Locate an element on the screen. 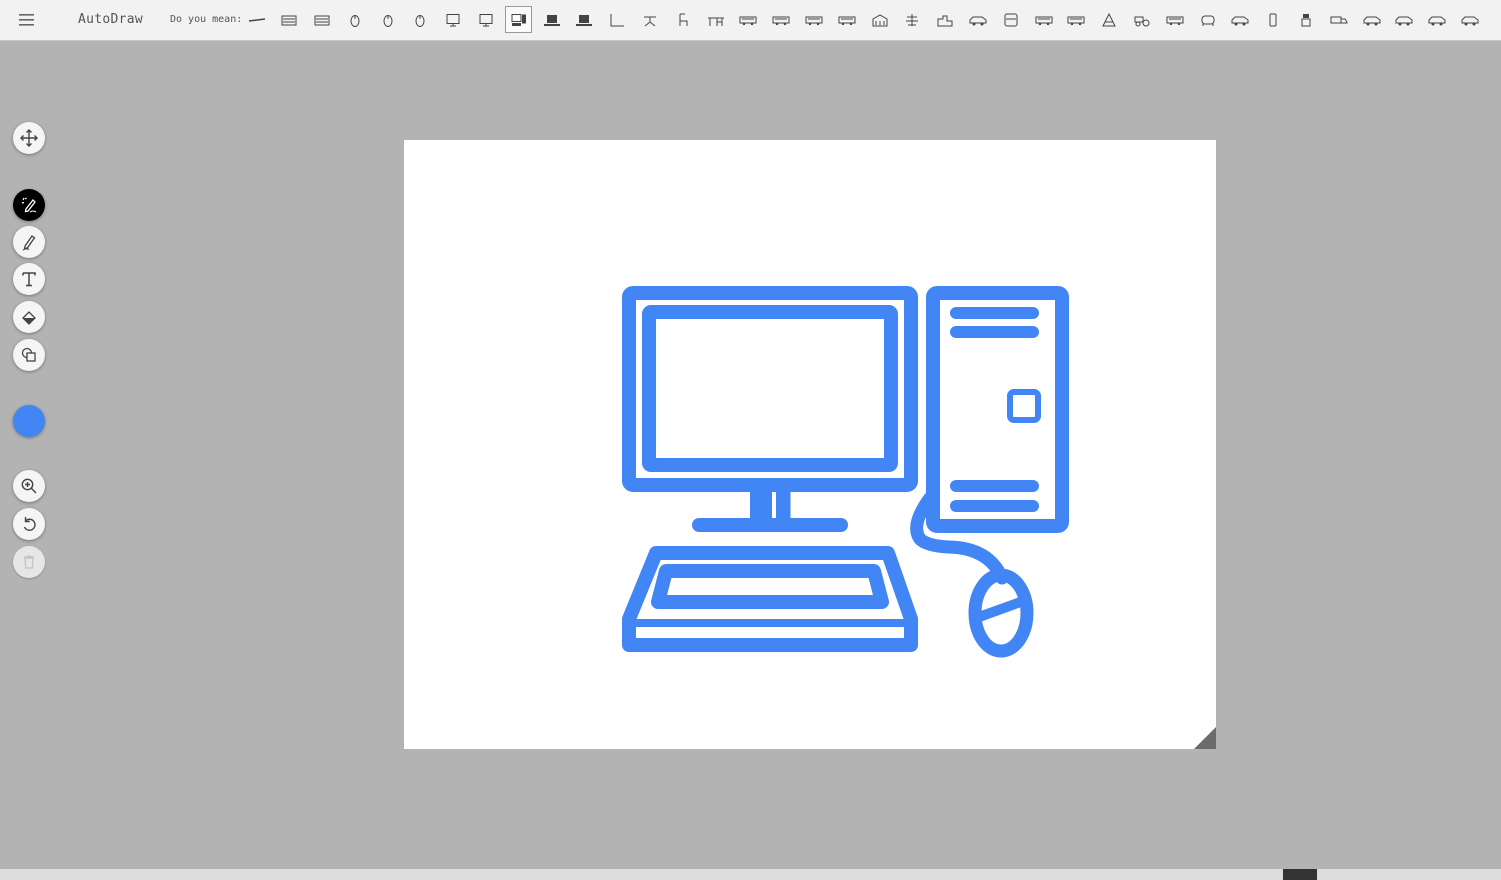 This screenshot has width=1501, height=880. bottom-strip is located at coordinates (750, 874).